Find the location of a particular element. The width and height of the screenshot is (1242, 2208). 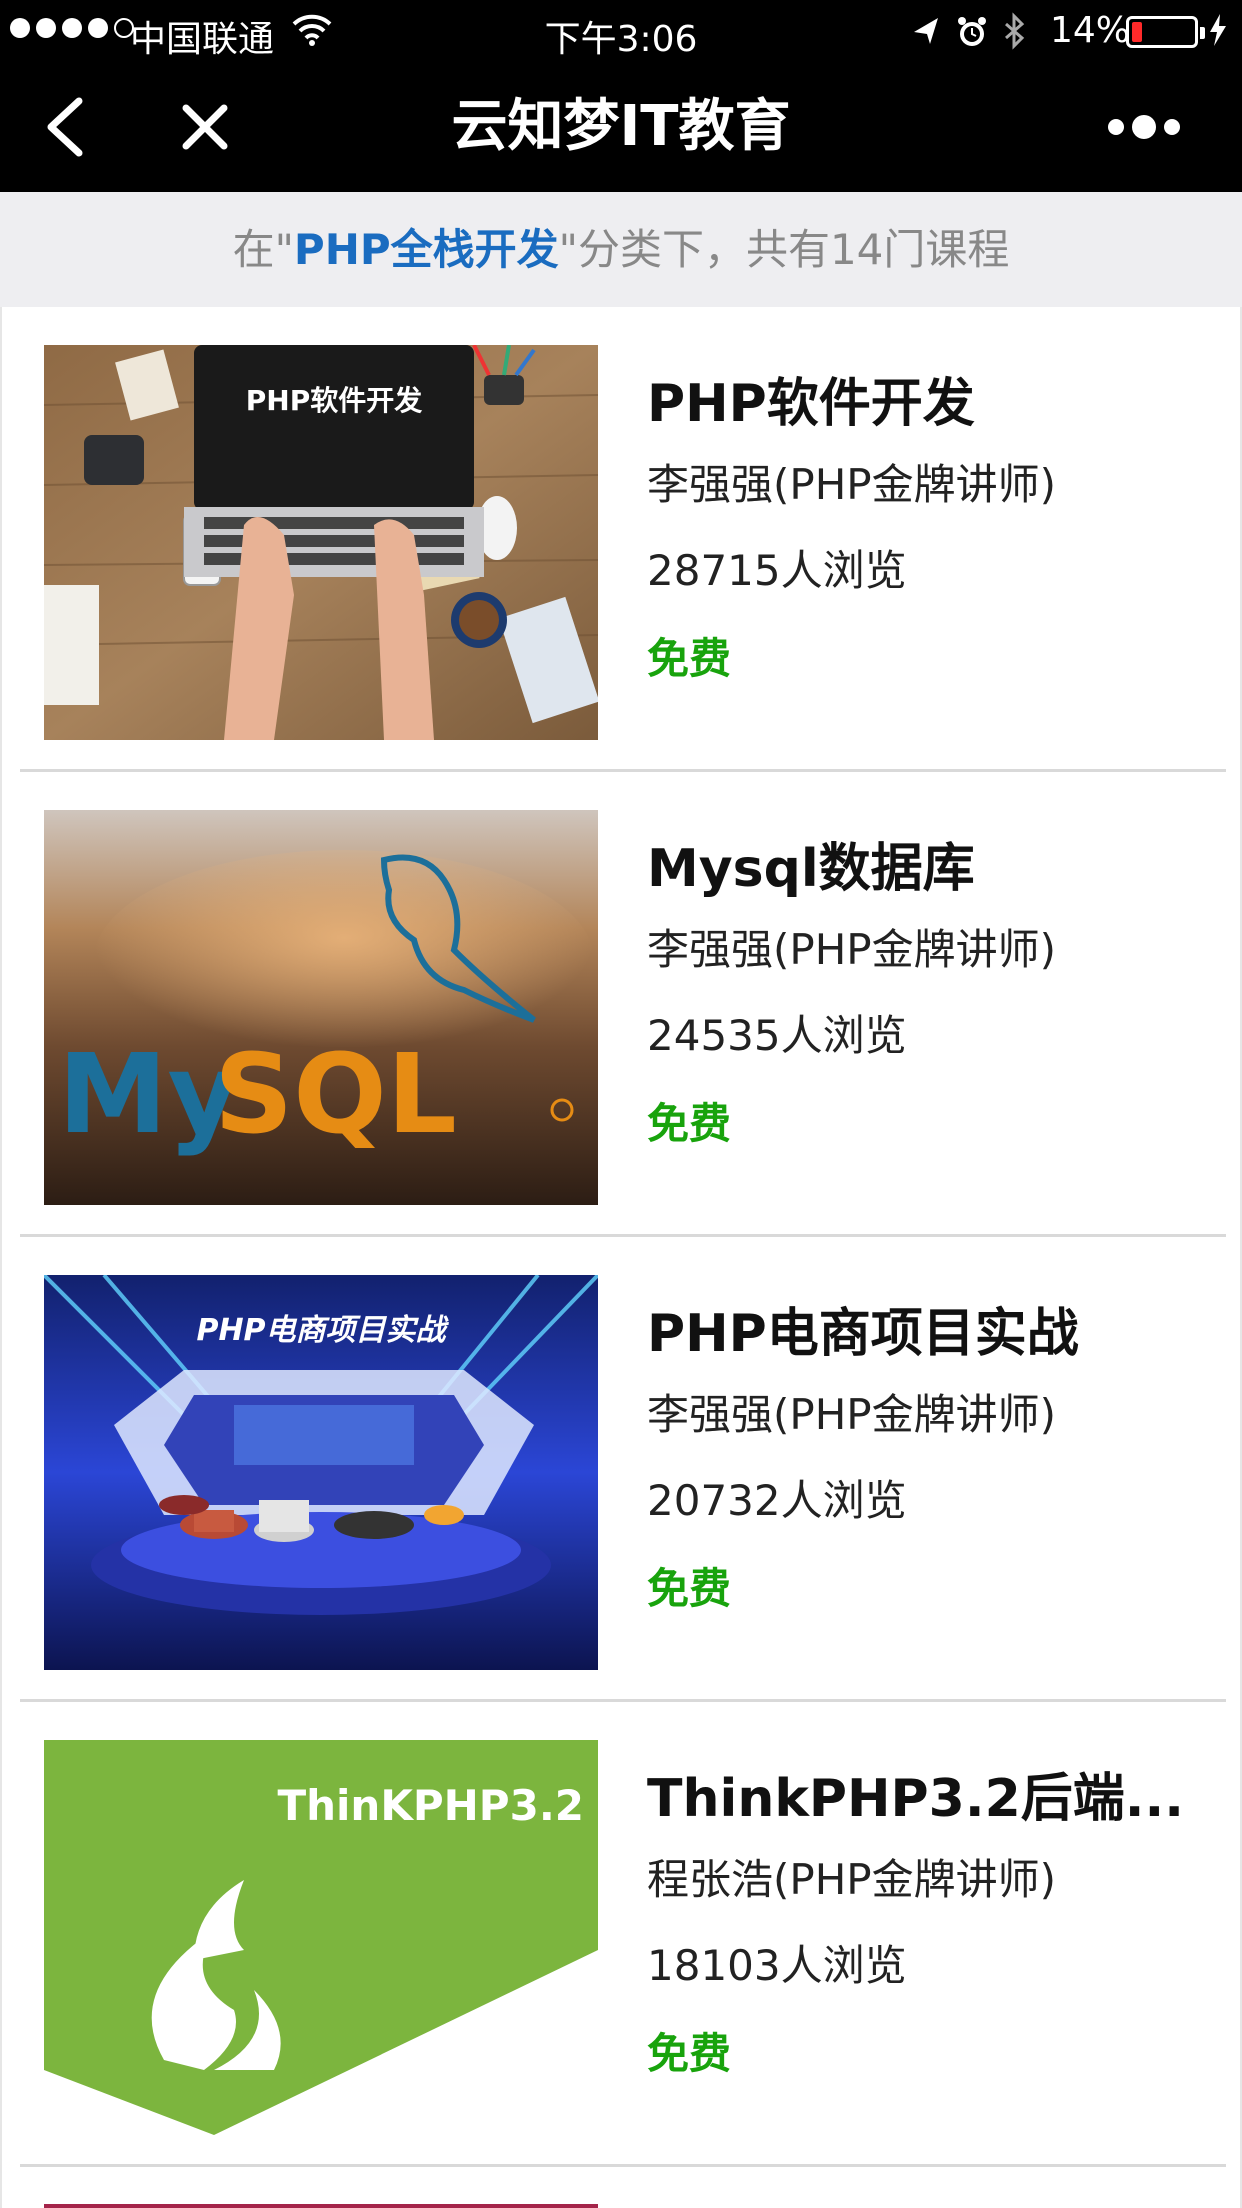

course-thumbnail: PHP软件开发 is located at coordinates (321, 542).